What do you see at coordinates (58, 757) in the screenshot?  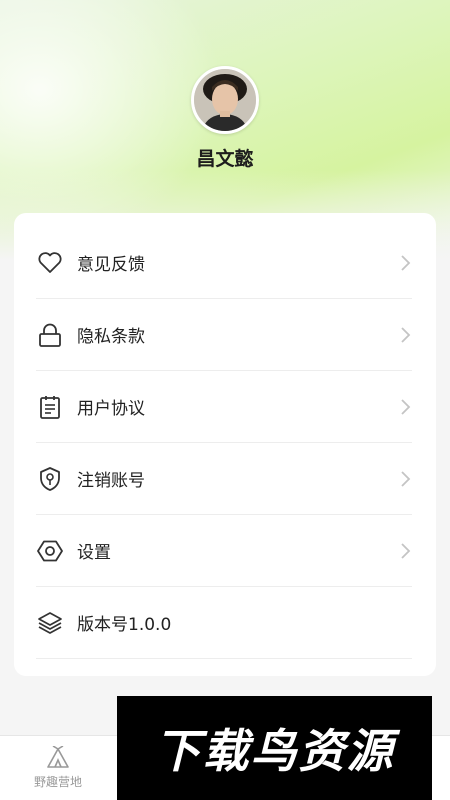 I see `tent-icon` at bounding box center [58, 757].